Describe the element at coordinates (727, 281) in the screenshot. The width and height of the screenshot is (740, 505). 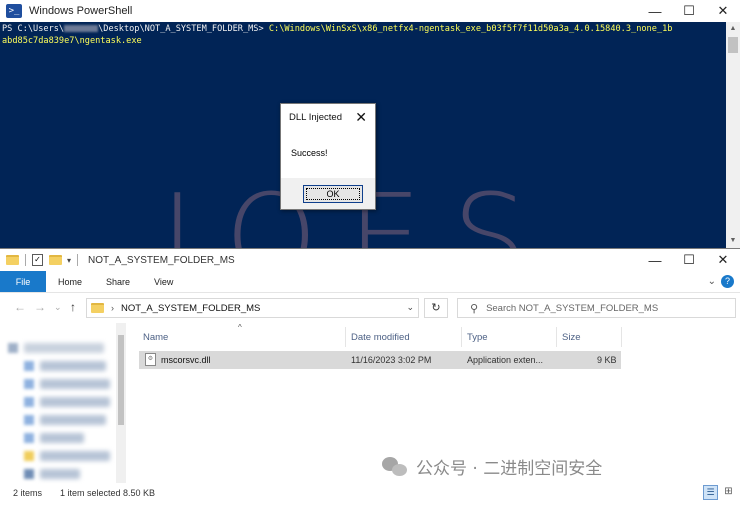
I see `help-icon: ?` at that location.